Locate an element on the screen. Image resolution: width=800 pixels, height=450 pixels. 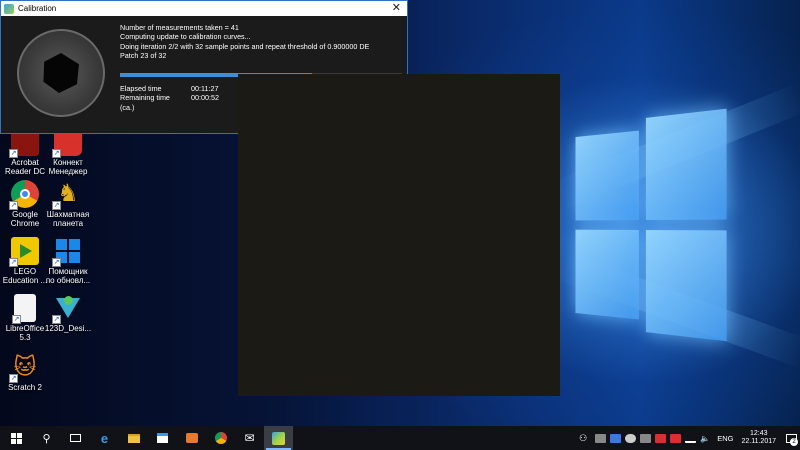
taskbar-edge: e is located at coordinates (104, 438).